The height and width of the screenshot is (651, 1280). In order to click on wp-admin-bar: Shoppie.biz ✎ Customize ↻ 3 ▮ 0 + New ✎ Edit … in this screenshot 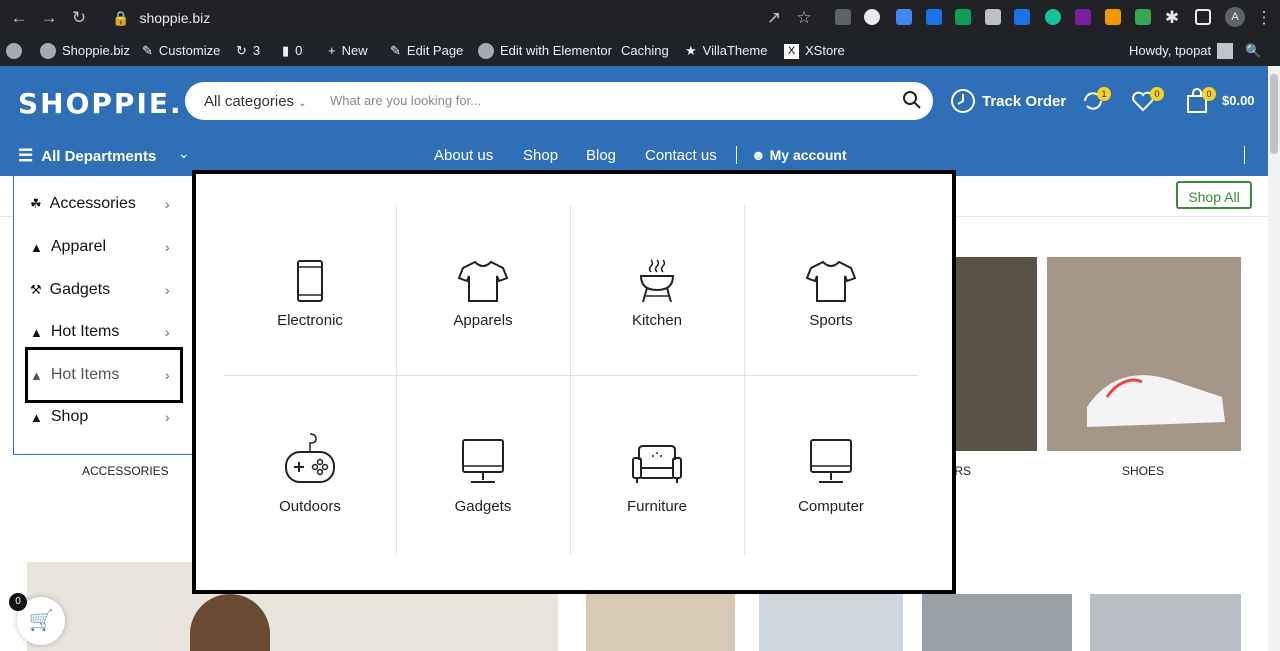, I will do `click(640, 51)`.